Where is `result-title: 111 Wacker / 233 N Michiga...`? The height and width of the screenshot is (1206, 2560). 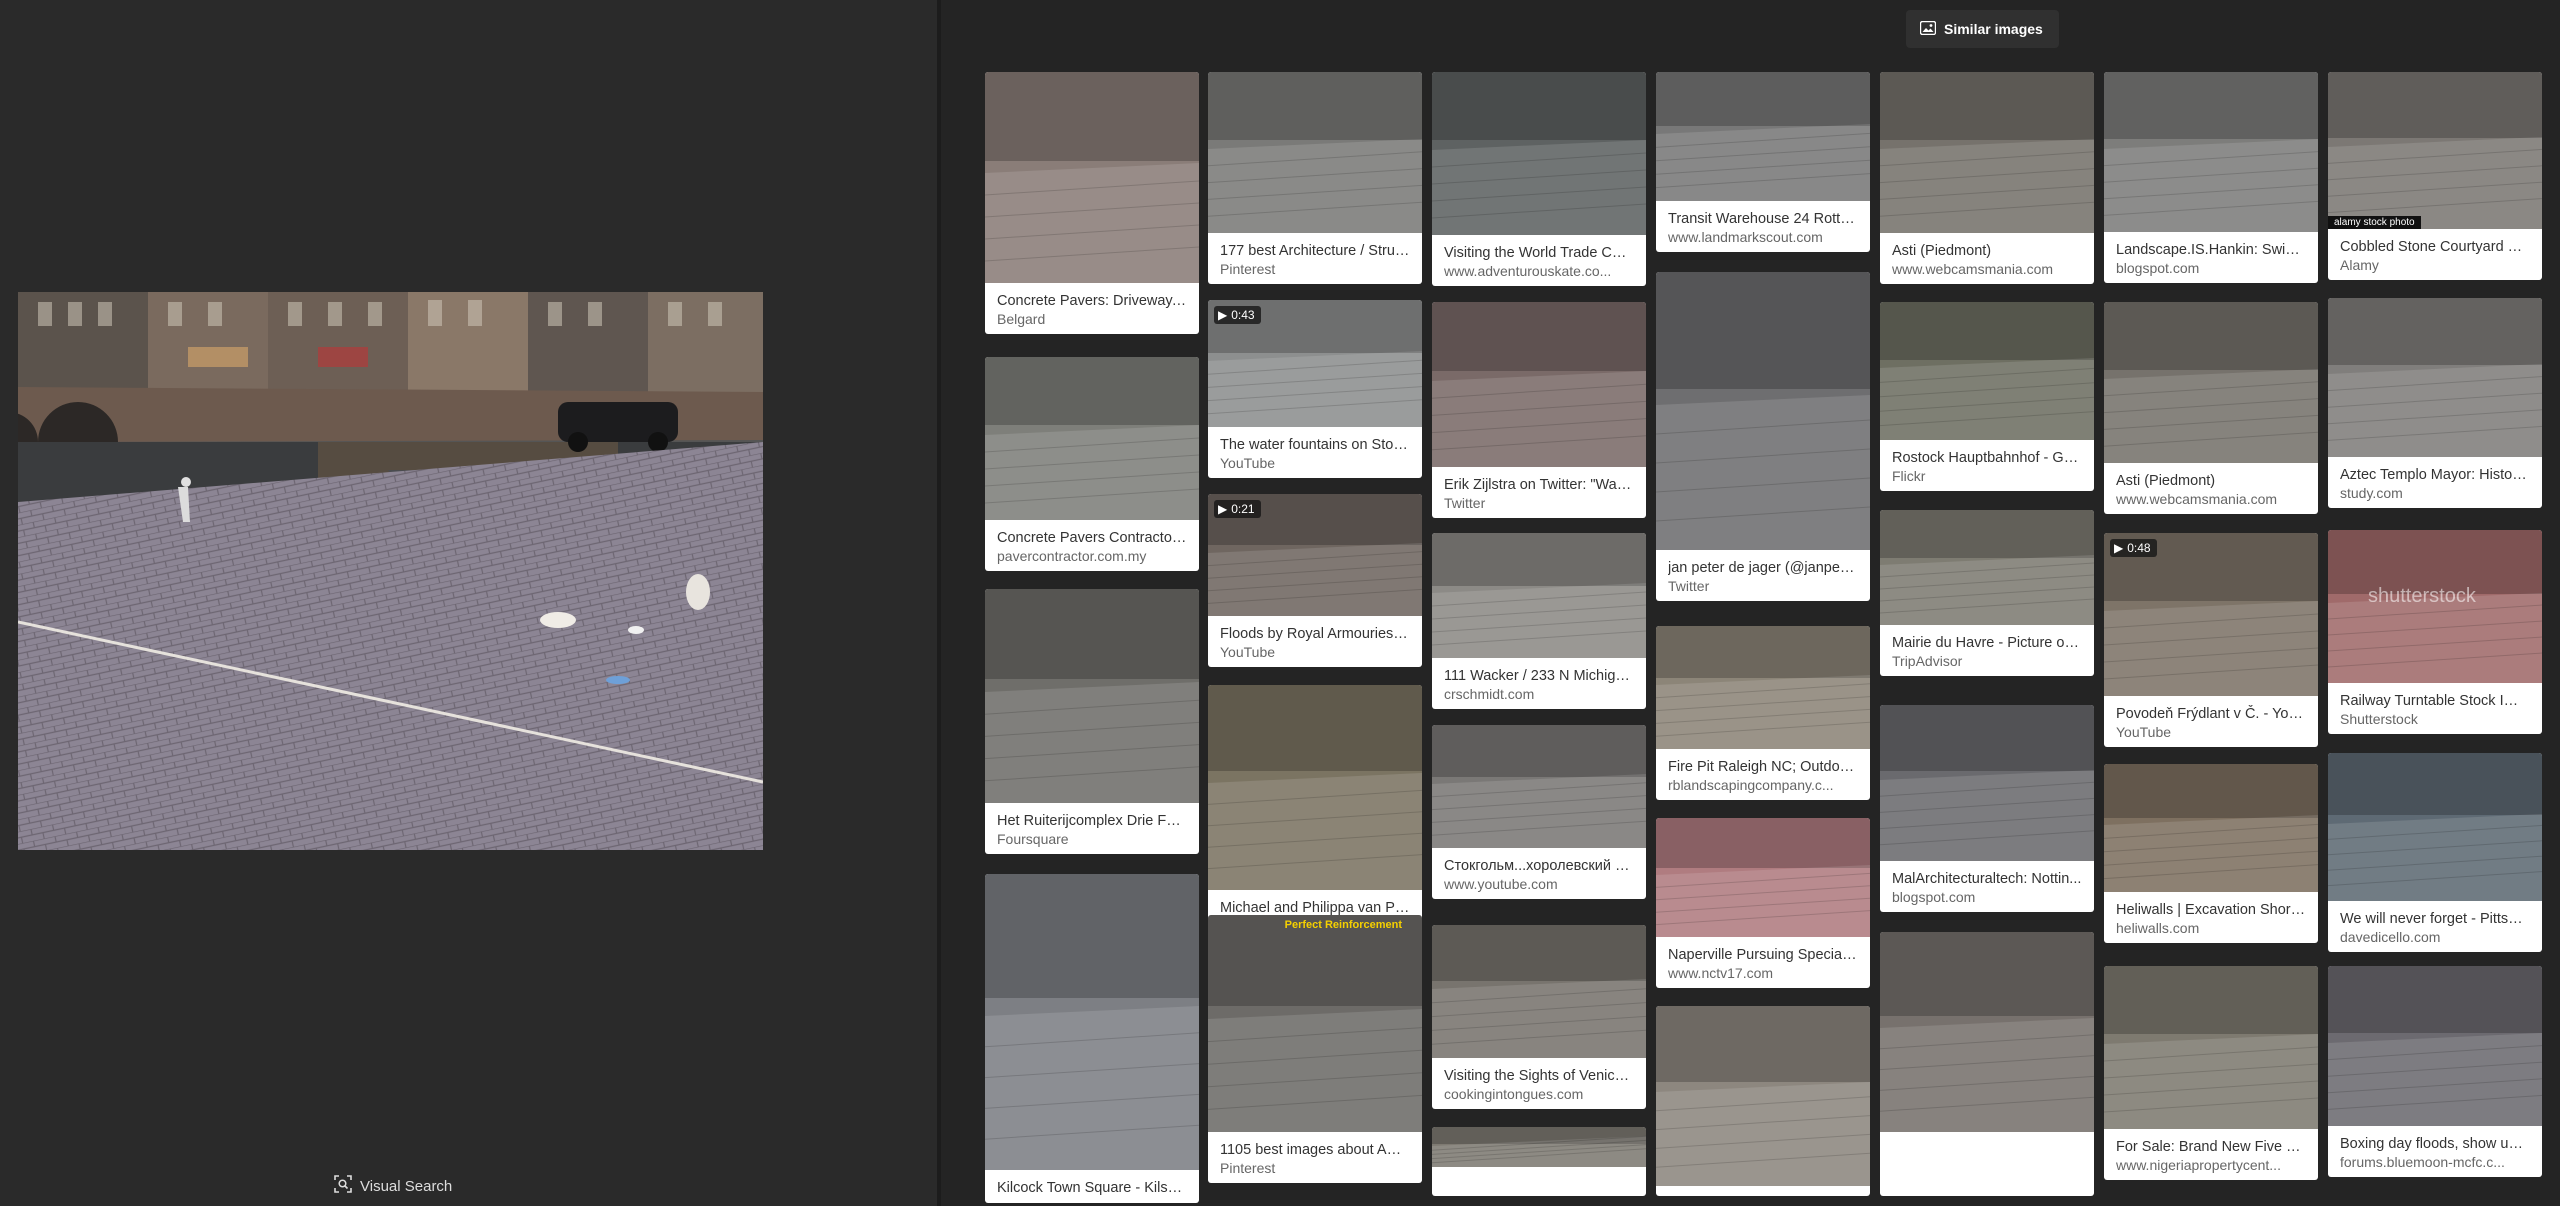
result-title: 111 Wacker / 233 N Michiga... is located at coordinates (1539, 676).